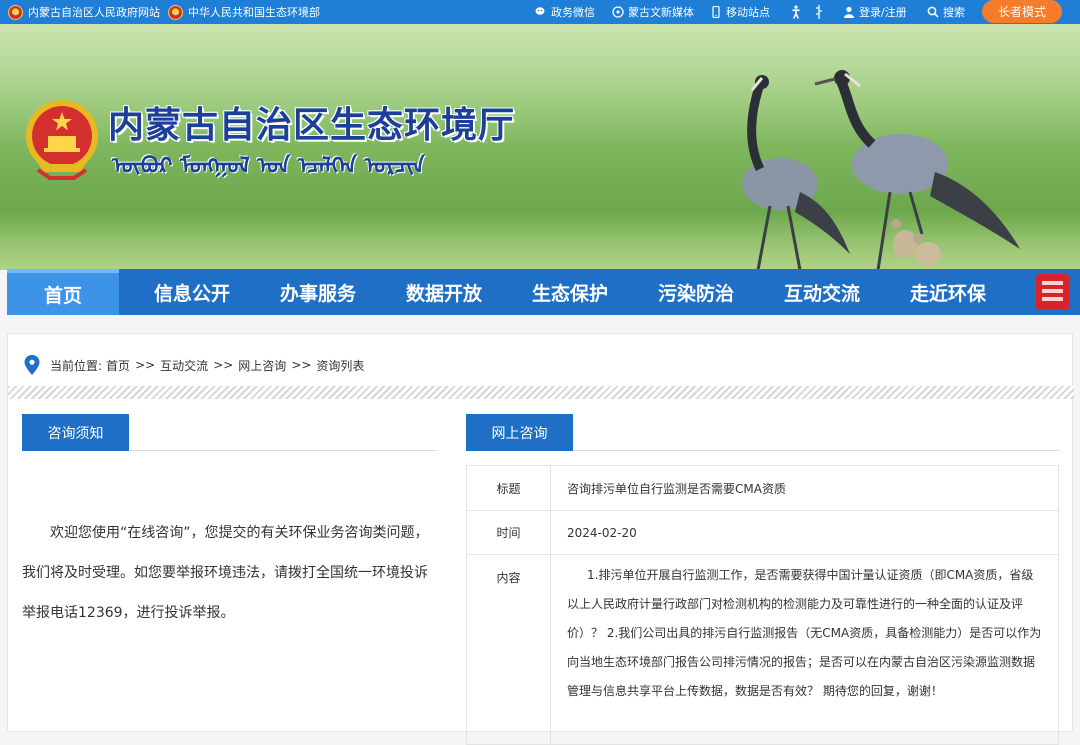 This screenshot has width=1080, height=745. Describe the element at coordinates (519, 432) in the screenshot. I see `tab-online-consult: 网上咨询` at that location.